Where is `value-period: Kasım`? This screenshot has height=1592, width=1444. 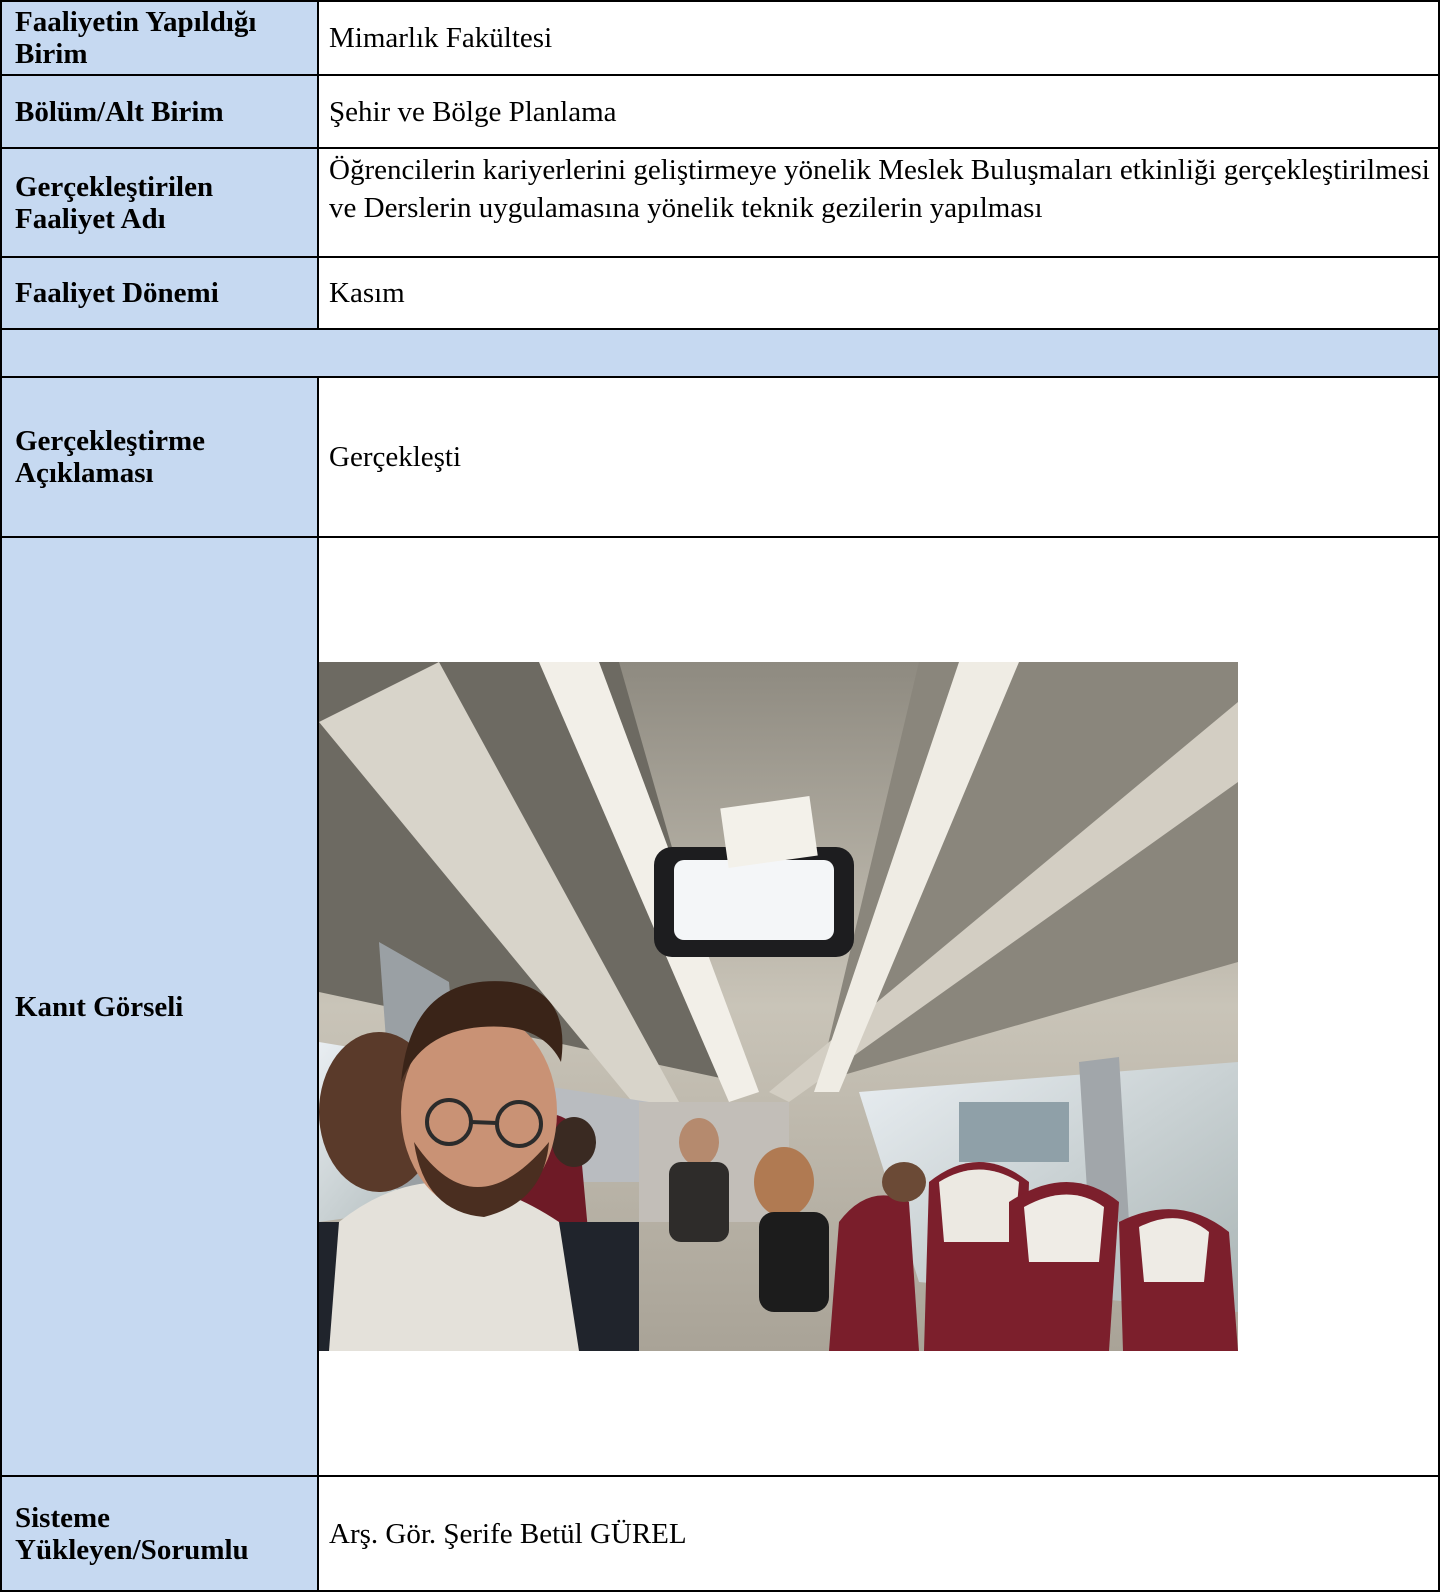 value-period: Kasım is located at coordinates (878, 293).